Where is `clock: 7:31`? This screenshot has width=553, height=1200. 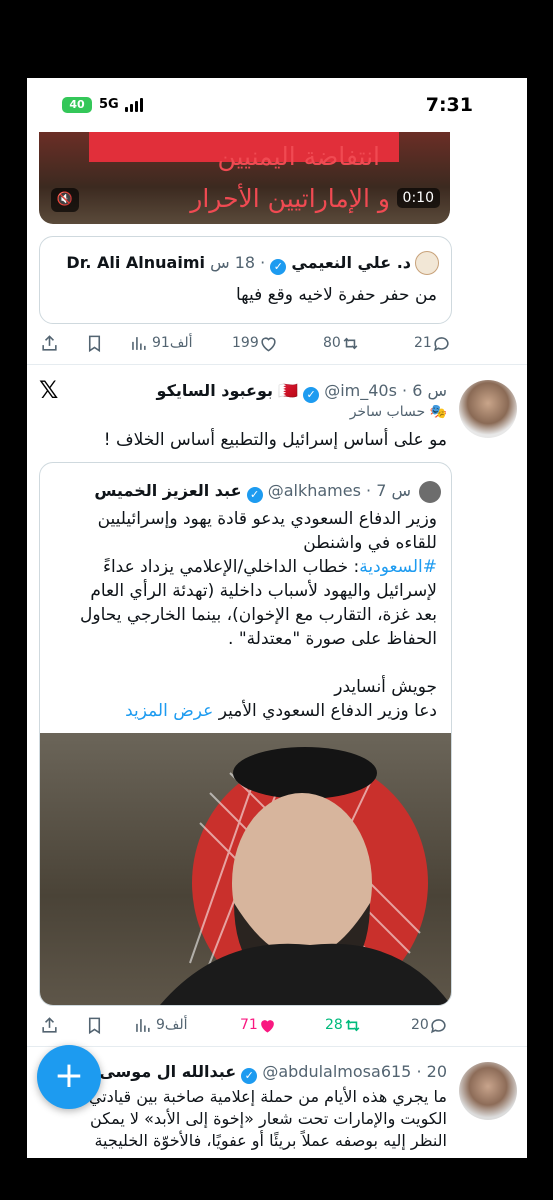
clock: 7:31 is located at coordinates (449, 105).